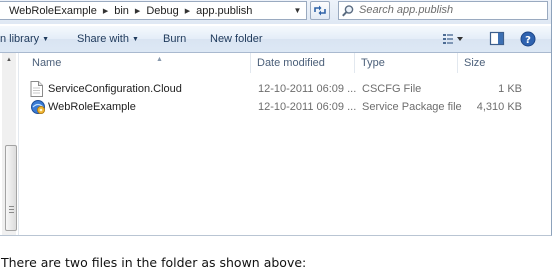 This screenshot has height=270, width=554. Describe the element at coordinates (162, 11) in the screenshot. I see `breadcrumb-debug: Debug` at that location.